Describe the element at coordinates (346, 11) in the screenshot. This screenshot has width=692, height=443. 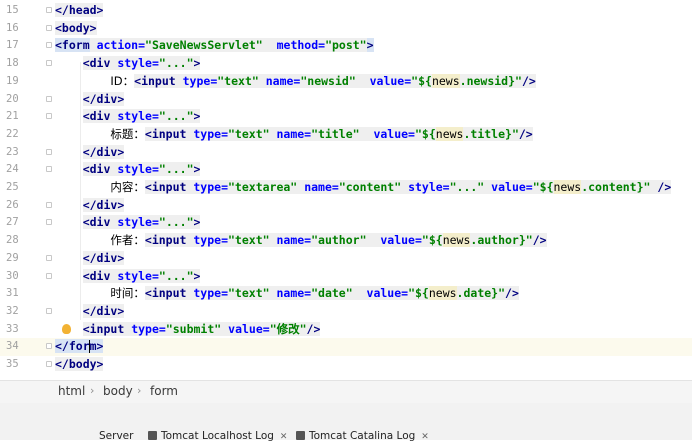
I see `code-line: 15 </head>` at that location.